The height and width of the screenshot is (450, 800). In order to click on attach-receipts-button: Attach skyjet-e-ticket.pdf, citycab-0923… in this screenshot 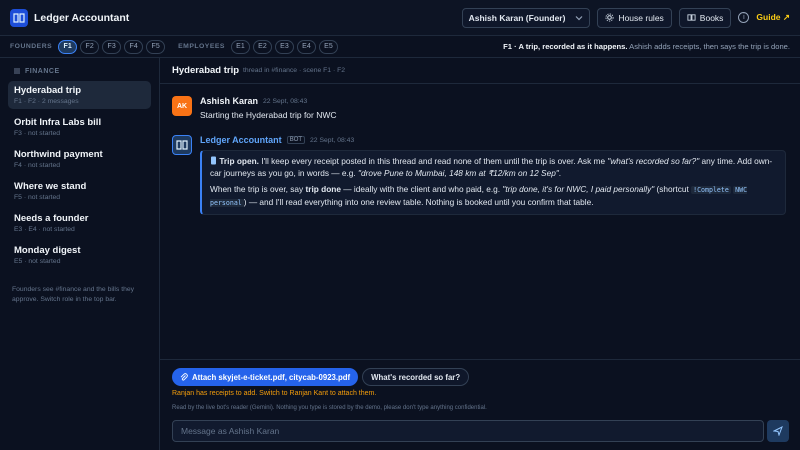, I will do `click(265, 377)`.